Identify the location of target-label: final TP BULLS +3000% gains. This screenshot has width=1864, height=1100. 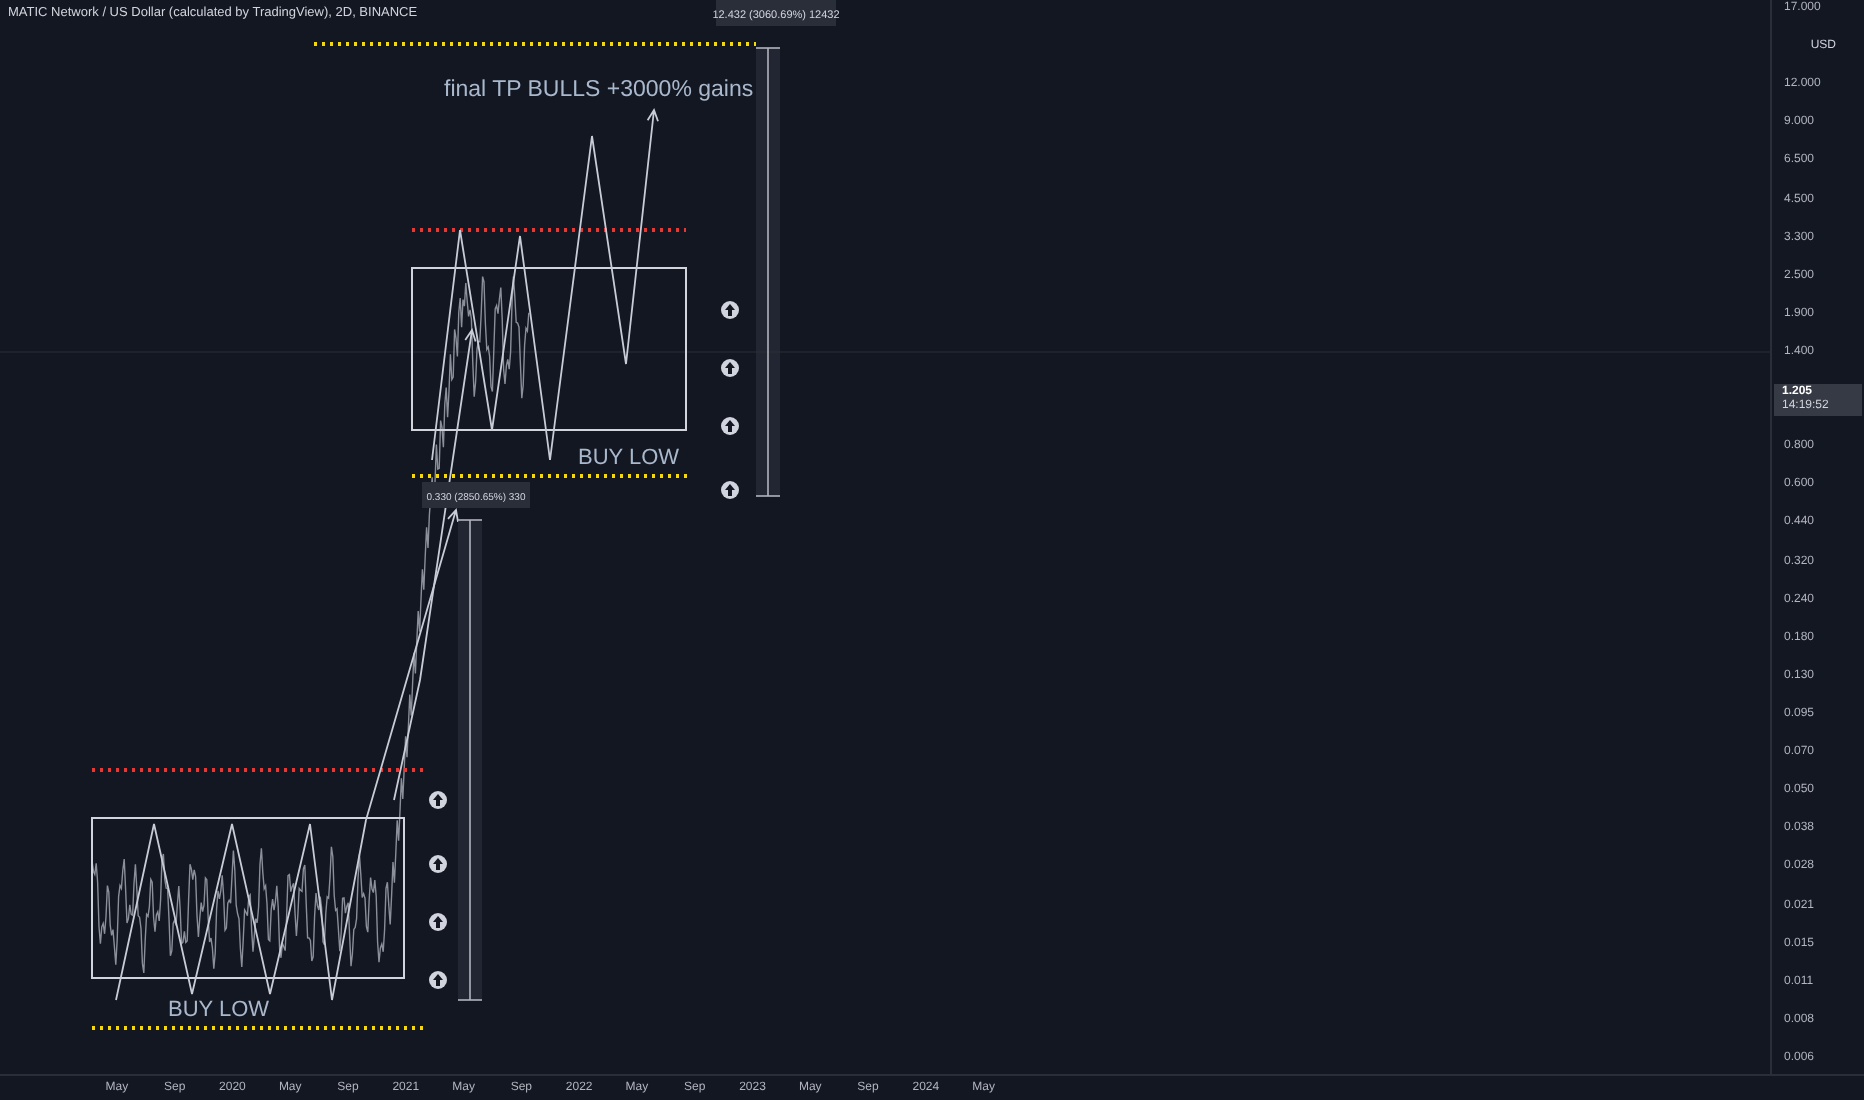
(599, 90).